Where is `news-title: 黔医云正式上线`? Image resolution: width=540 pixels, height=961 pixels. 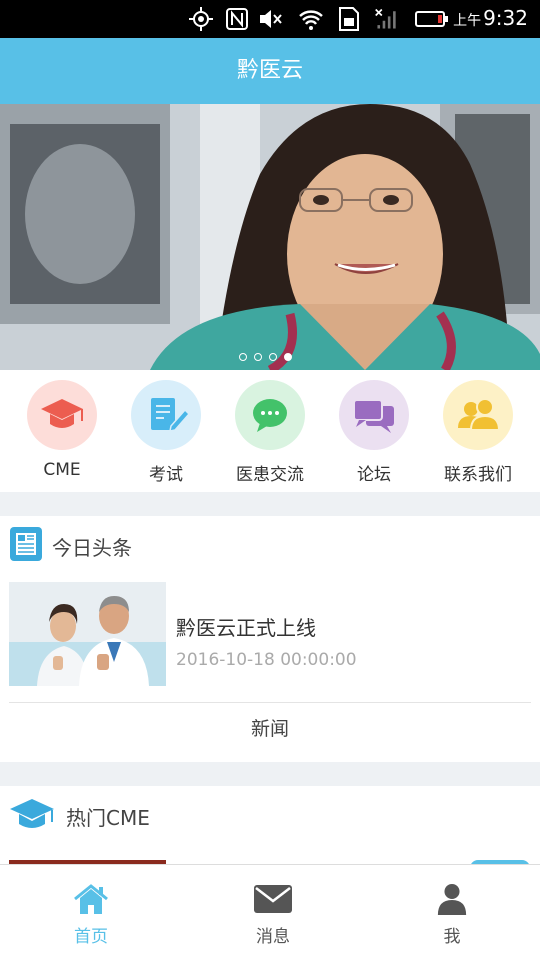
news-title: 黔医云正式上线 is located at coordinates (246, 626).